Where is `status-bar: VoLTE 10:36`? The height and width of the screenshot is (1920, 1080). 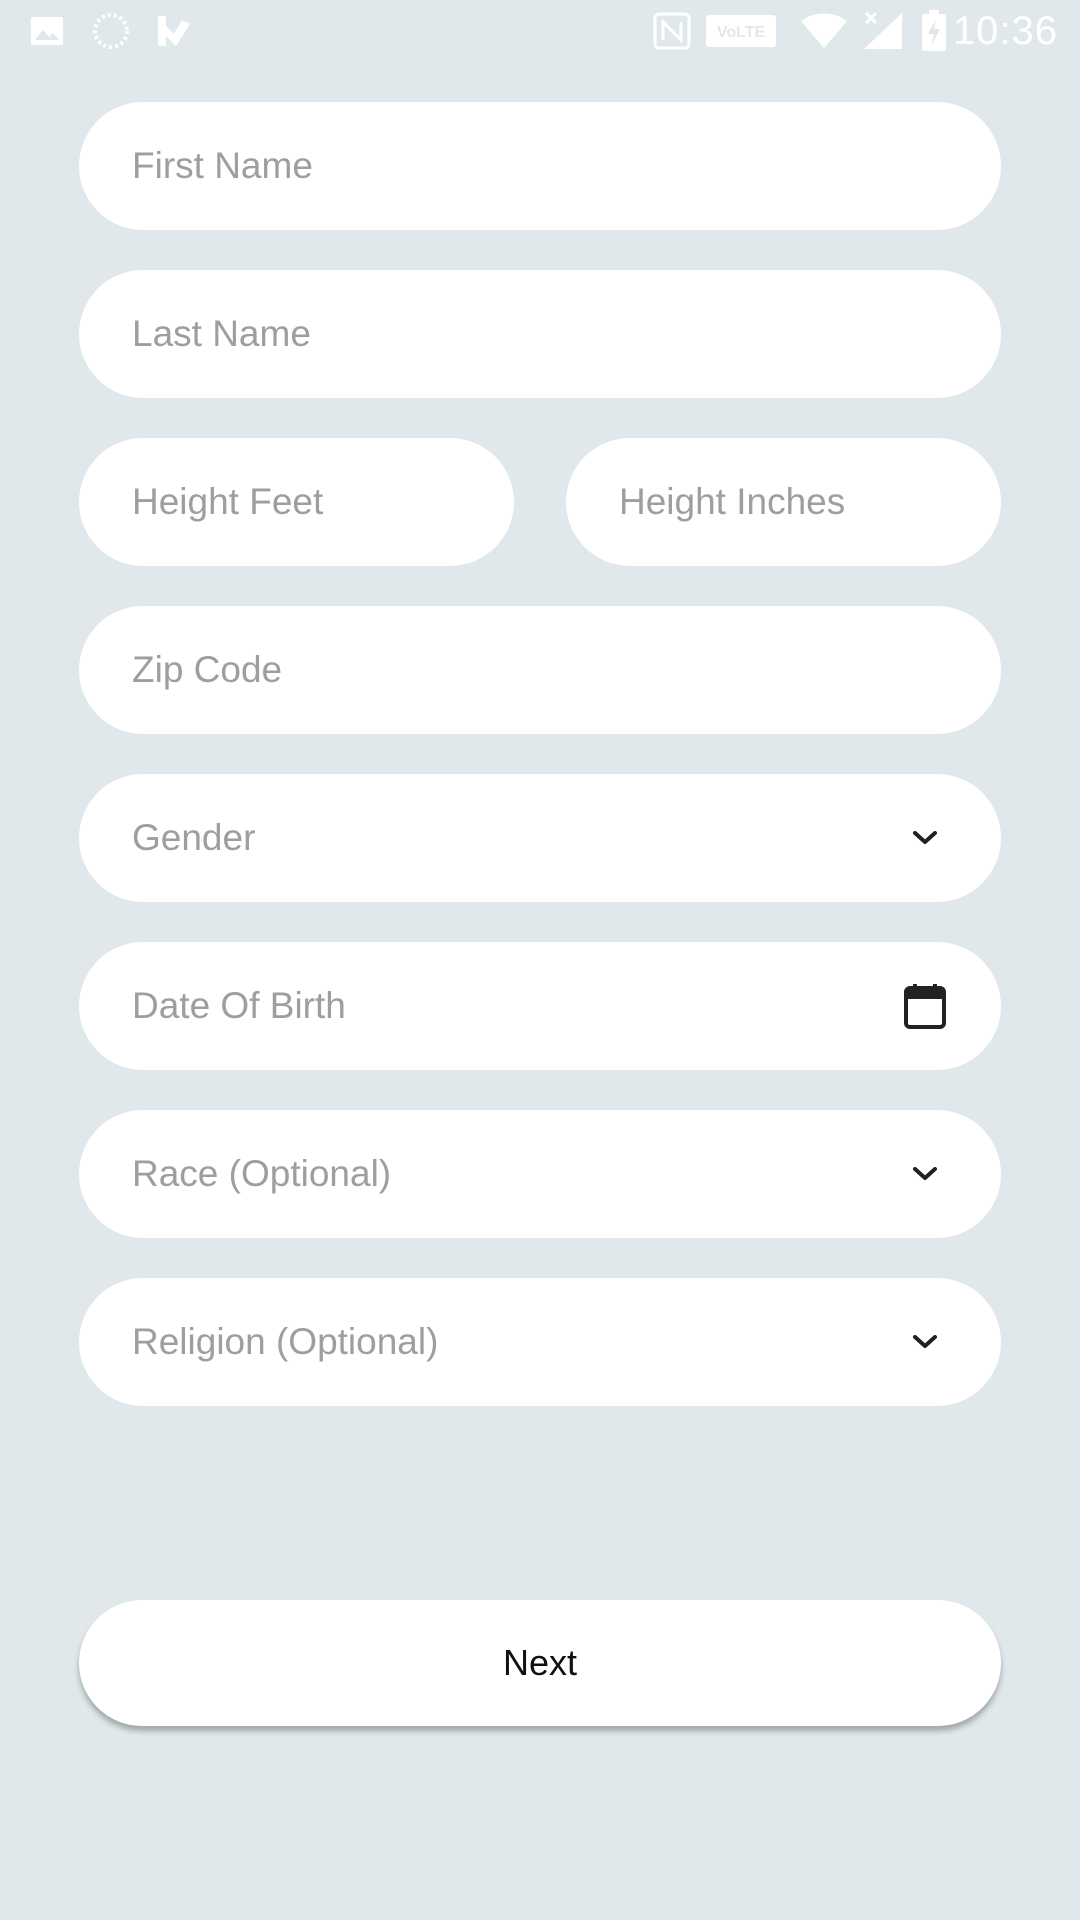
status-bar: VoLTE 10:36 is located at coordinates (540, 31).